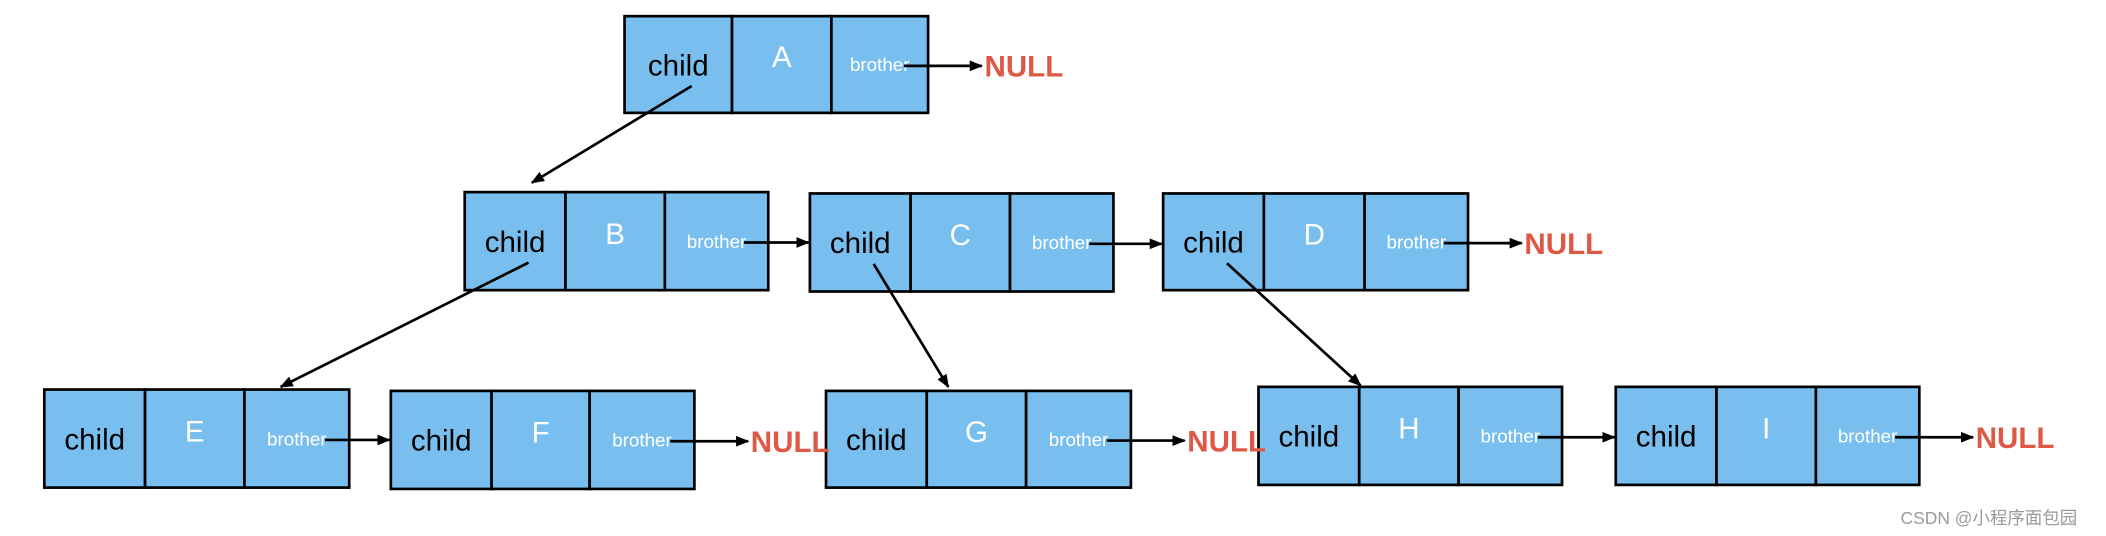  I want to click on node-value: I, so click(1766, 429).